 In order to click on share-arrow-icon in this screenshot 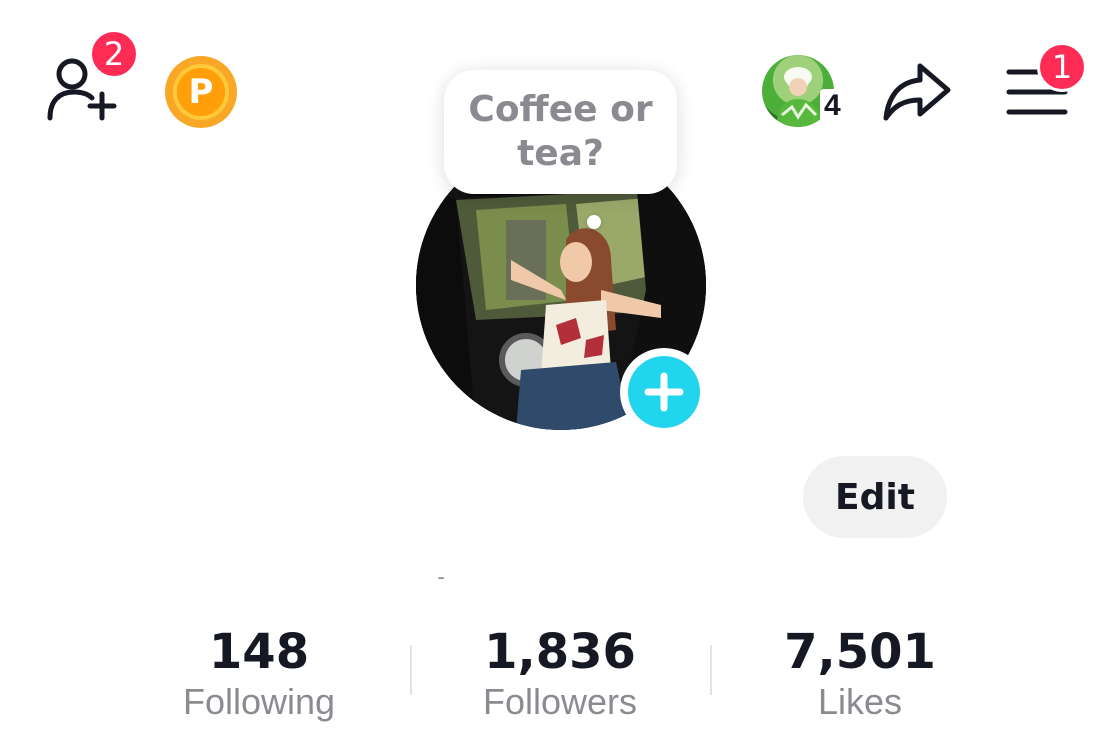, I will do `click(917, 92)`.